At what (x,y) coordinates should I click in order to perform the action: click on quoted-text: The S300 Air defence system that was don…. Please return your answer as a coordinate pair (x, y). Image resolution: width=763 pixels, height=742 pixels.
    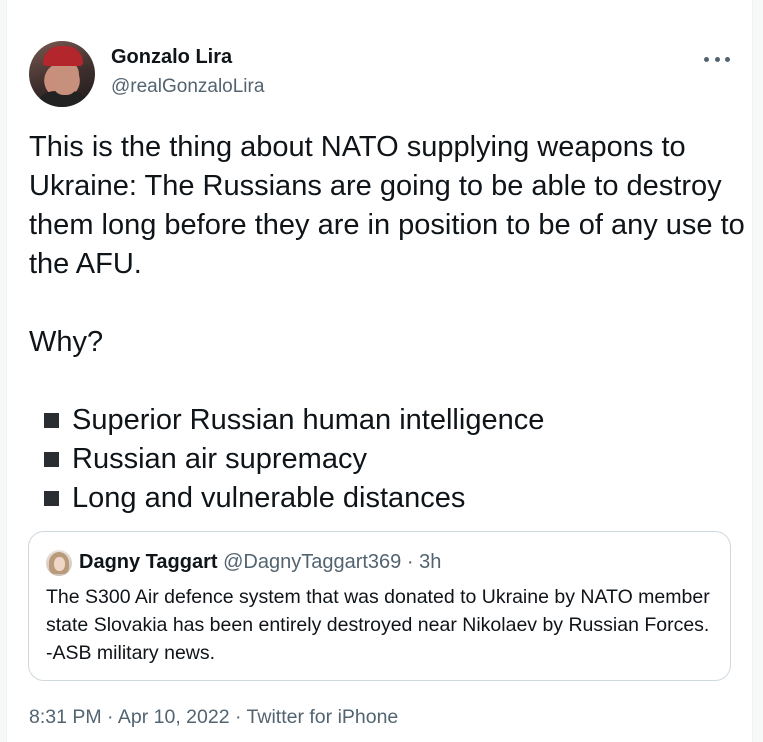
    Looking at the image, I should click on (378, 625).